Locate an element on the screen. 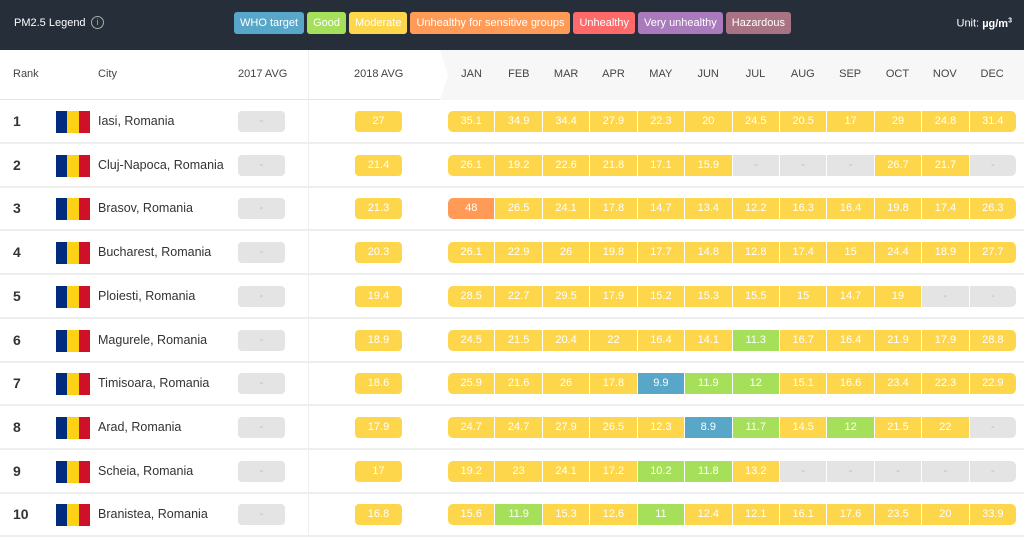 The image size is (1024, 537). month-cell: 17.8 is located at coordinates (614, 384).